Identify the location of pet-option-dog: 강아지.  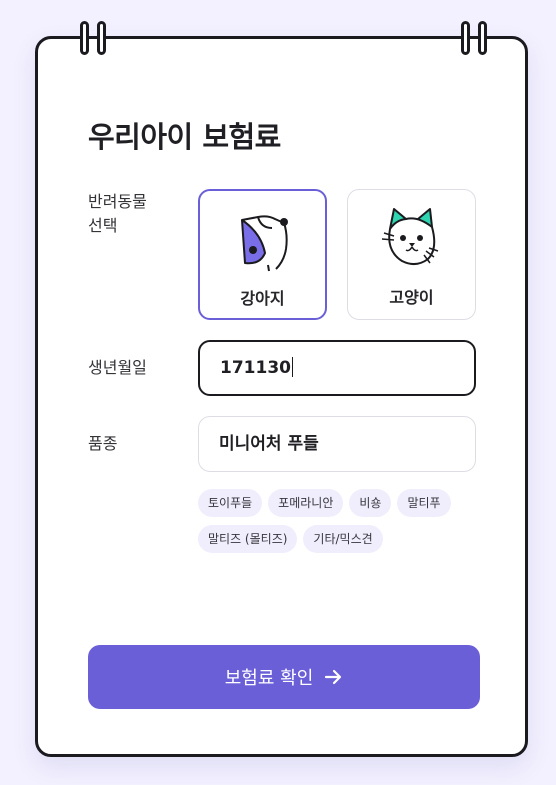
(262, 254).